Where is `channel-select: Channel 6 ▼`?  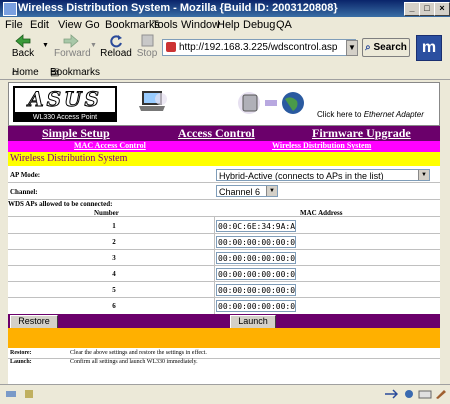 channel-select: Channel 6 ▼ is located at coordinates (247, 191).